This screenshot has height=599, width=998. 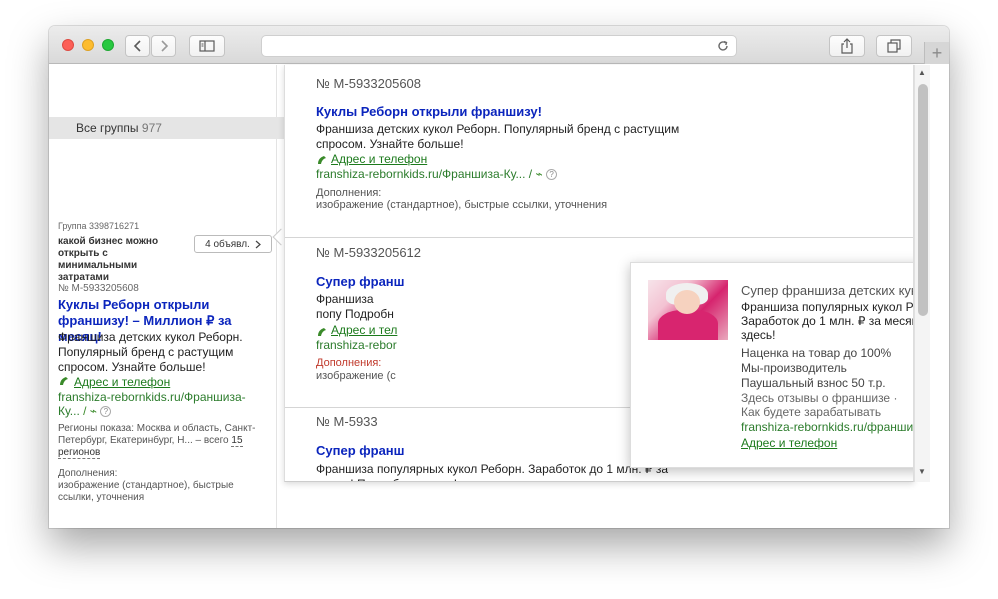 I want to click on preview-sitelink: Как будете зарабатывать, so click(x=811, y=412).